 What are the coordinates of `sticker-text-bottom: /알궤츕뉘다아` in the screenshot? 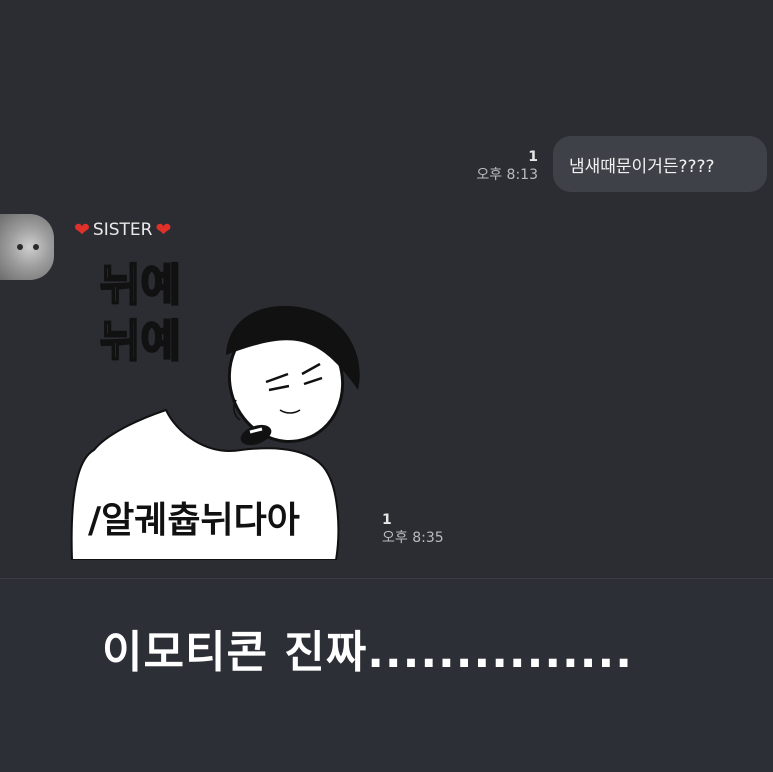 It's located at (194, 520).